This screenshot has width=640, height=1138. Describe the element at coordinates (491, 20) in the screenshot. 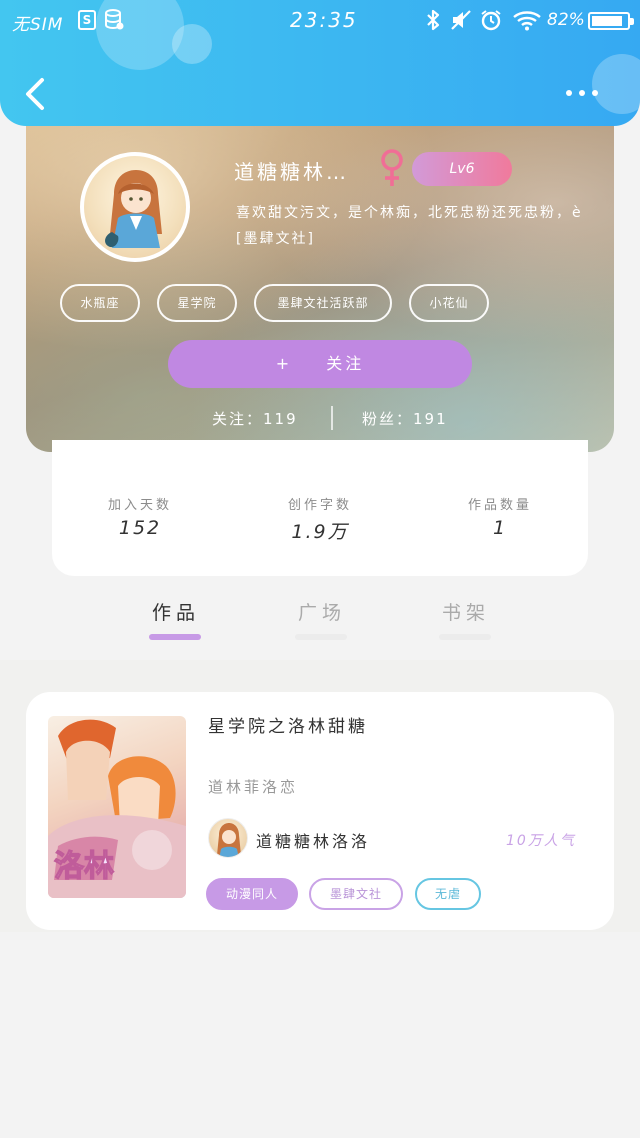

I see `alarm-icon` at that location.